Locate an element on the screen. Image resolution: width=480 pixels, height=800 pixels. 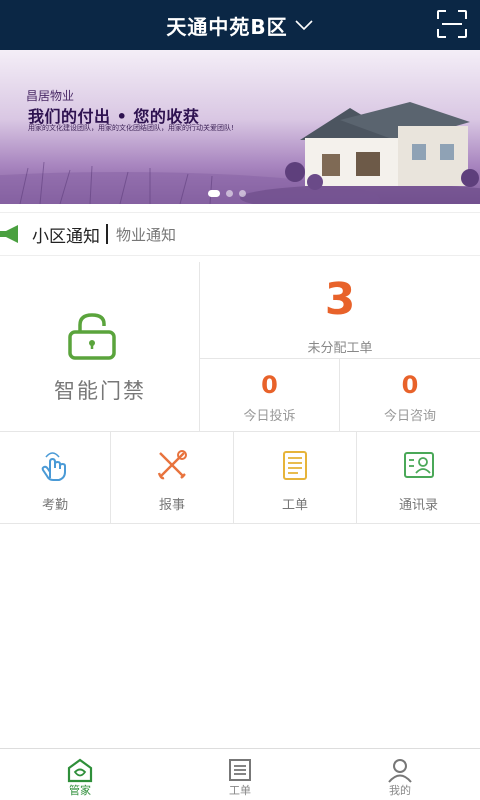
unassigned-label: 未分配工单 is located at coordinates (340, 348).